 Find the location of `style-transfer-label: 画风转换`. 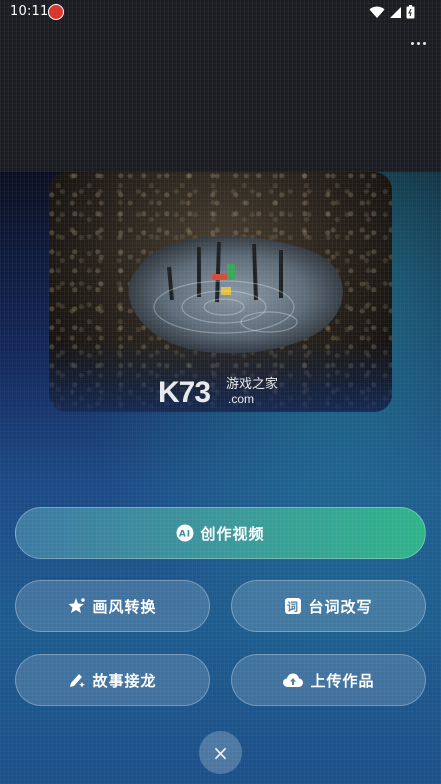

style-transfer-label: 画风转换 is located at coordinates (124, 606).